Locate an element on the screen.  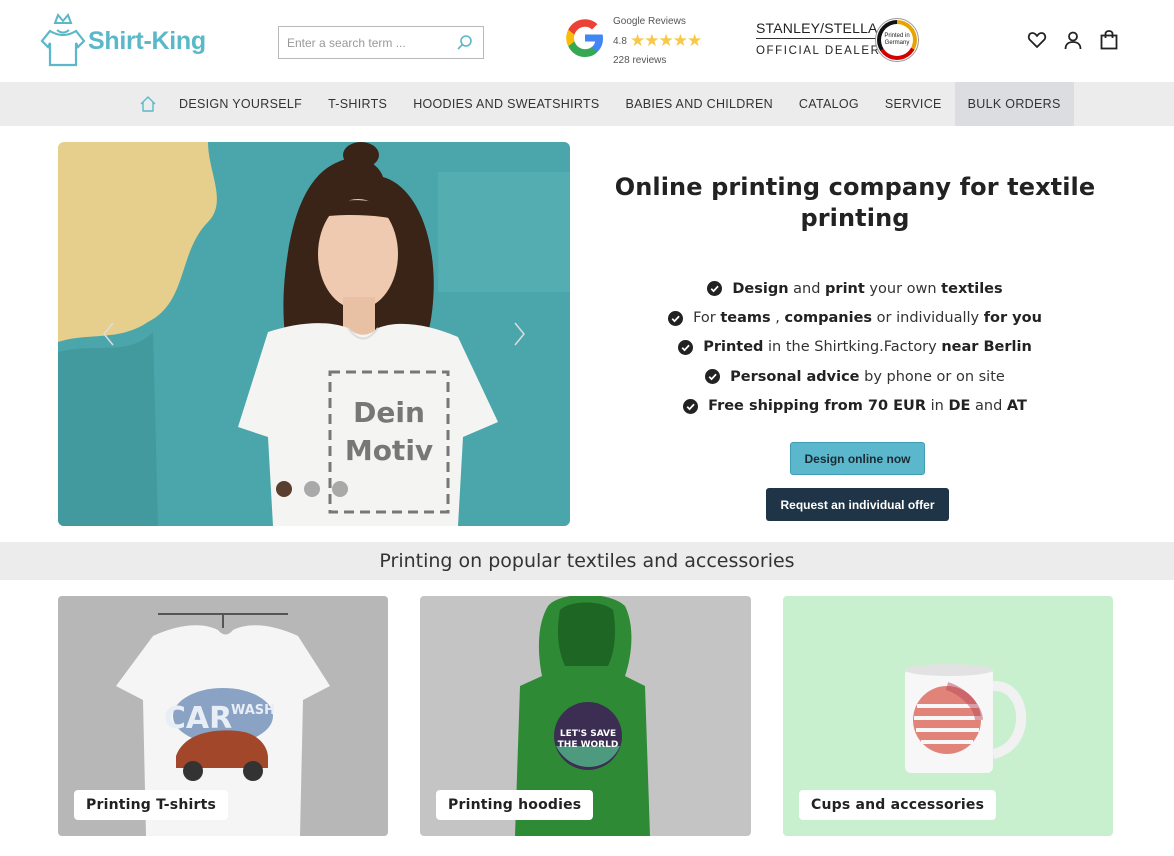
category-card-cups: Cups and accessories is located at coordinates (948, 716).